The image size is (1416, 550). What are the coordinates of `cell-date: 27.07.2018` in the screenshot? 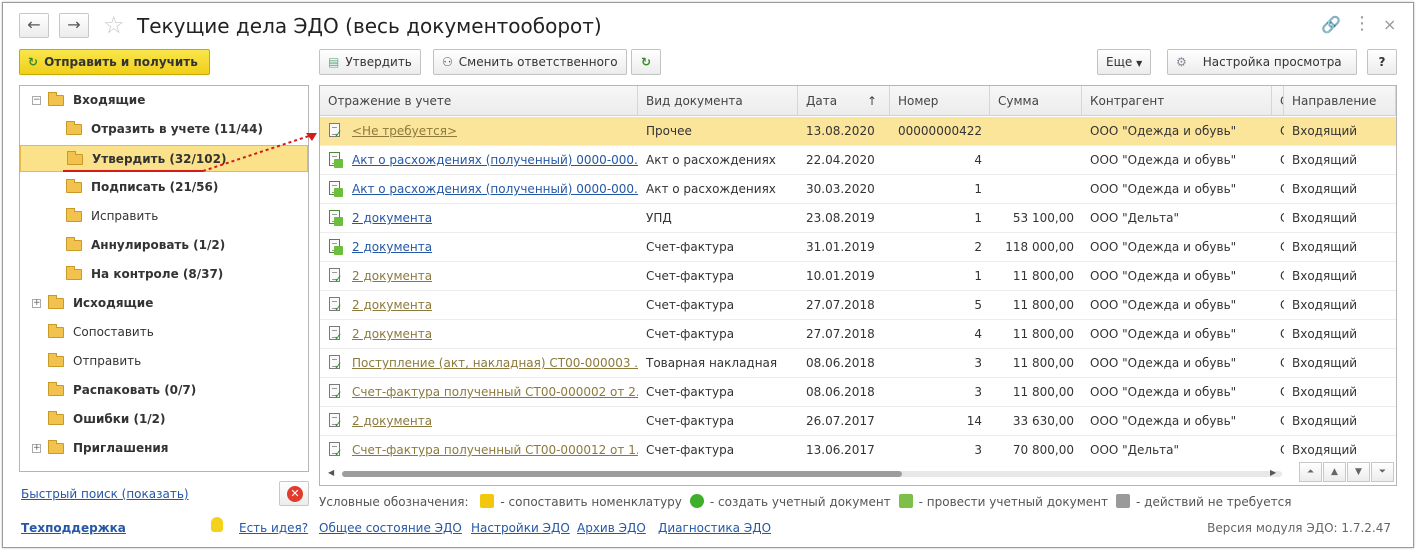 It's located at (840, 305).